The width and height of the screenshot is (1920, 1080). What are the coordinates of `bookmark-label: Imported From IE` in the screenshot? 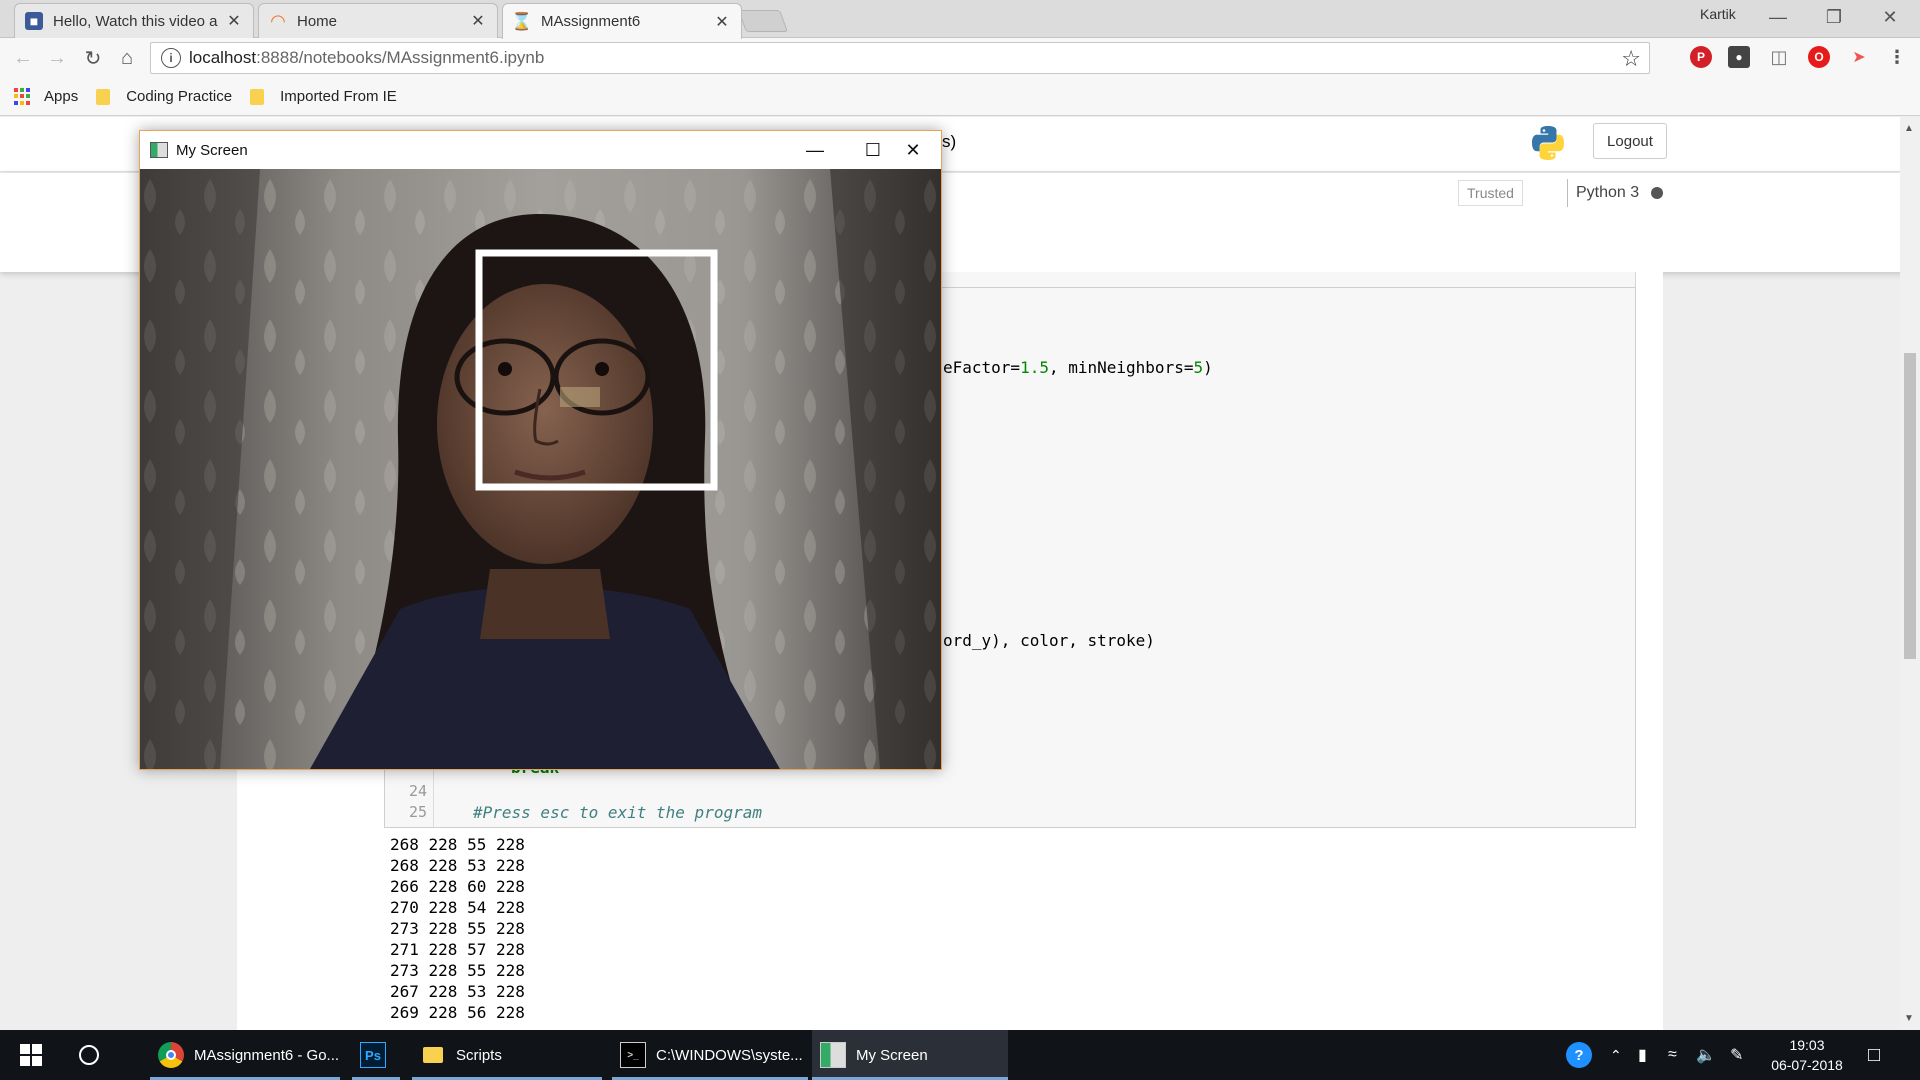 It's located at (338, 96).